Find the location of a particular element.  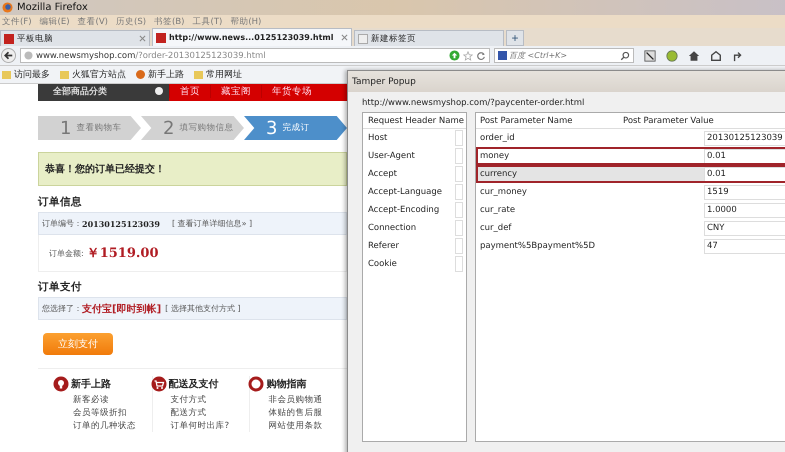

bookmark-item: 新手上路 is located at coordinates (160, 74).